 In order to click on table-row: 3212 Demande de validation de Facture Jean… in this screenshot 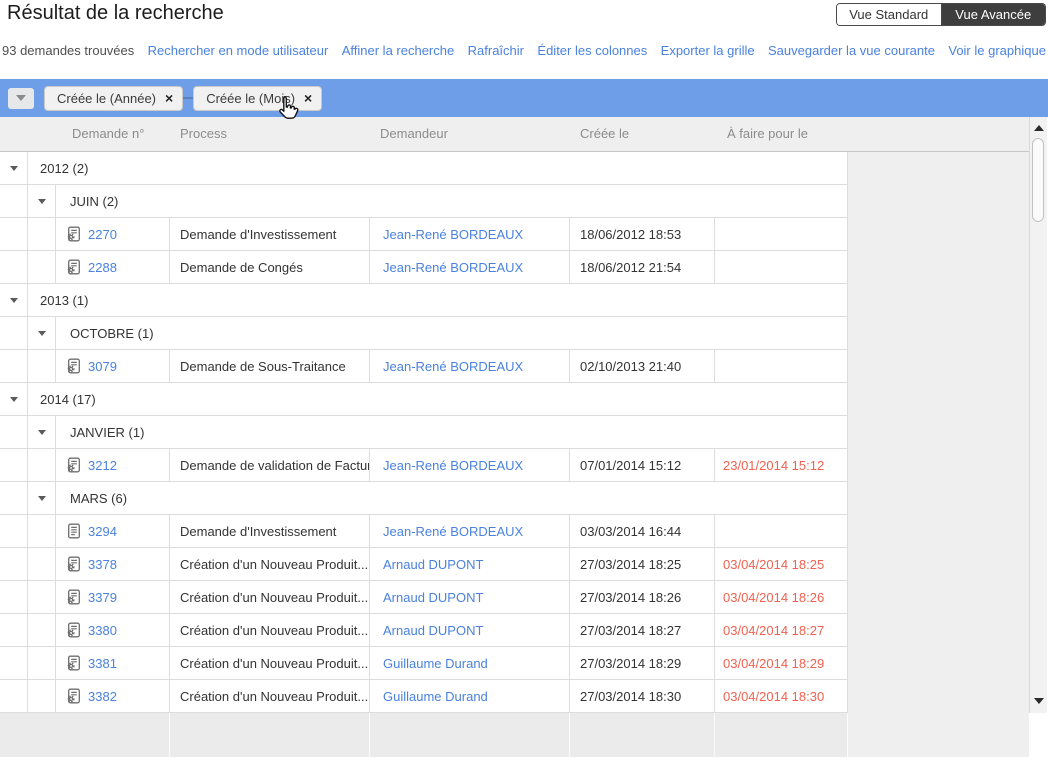, I will do `click(424, 465)`.